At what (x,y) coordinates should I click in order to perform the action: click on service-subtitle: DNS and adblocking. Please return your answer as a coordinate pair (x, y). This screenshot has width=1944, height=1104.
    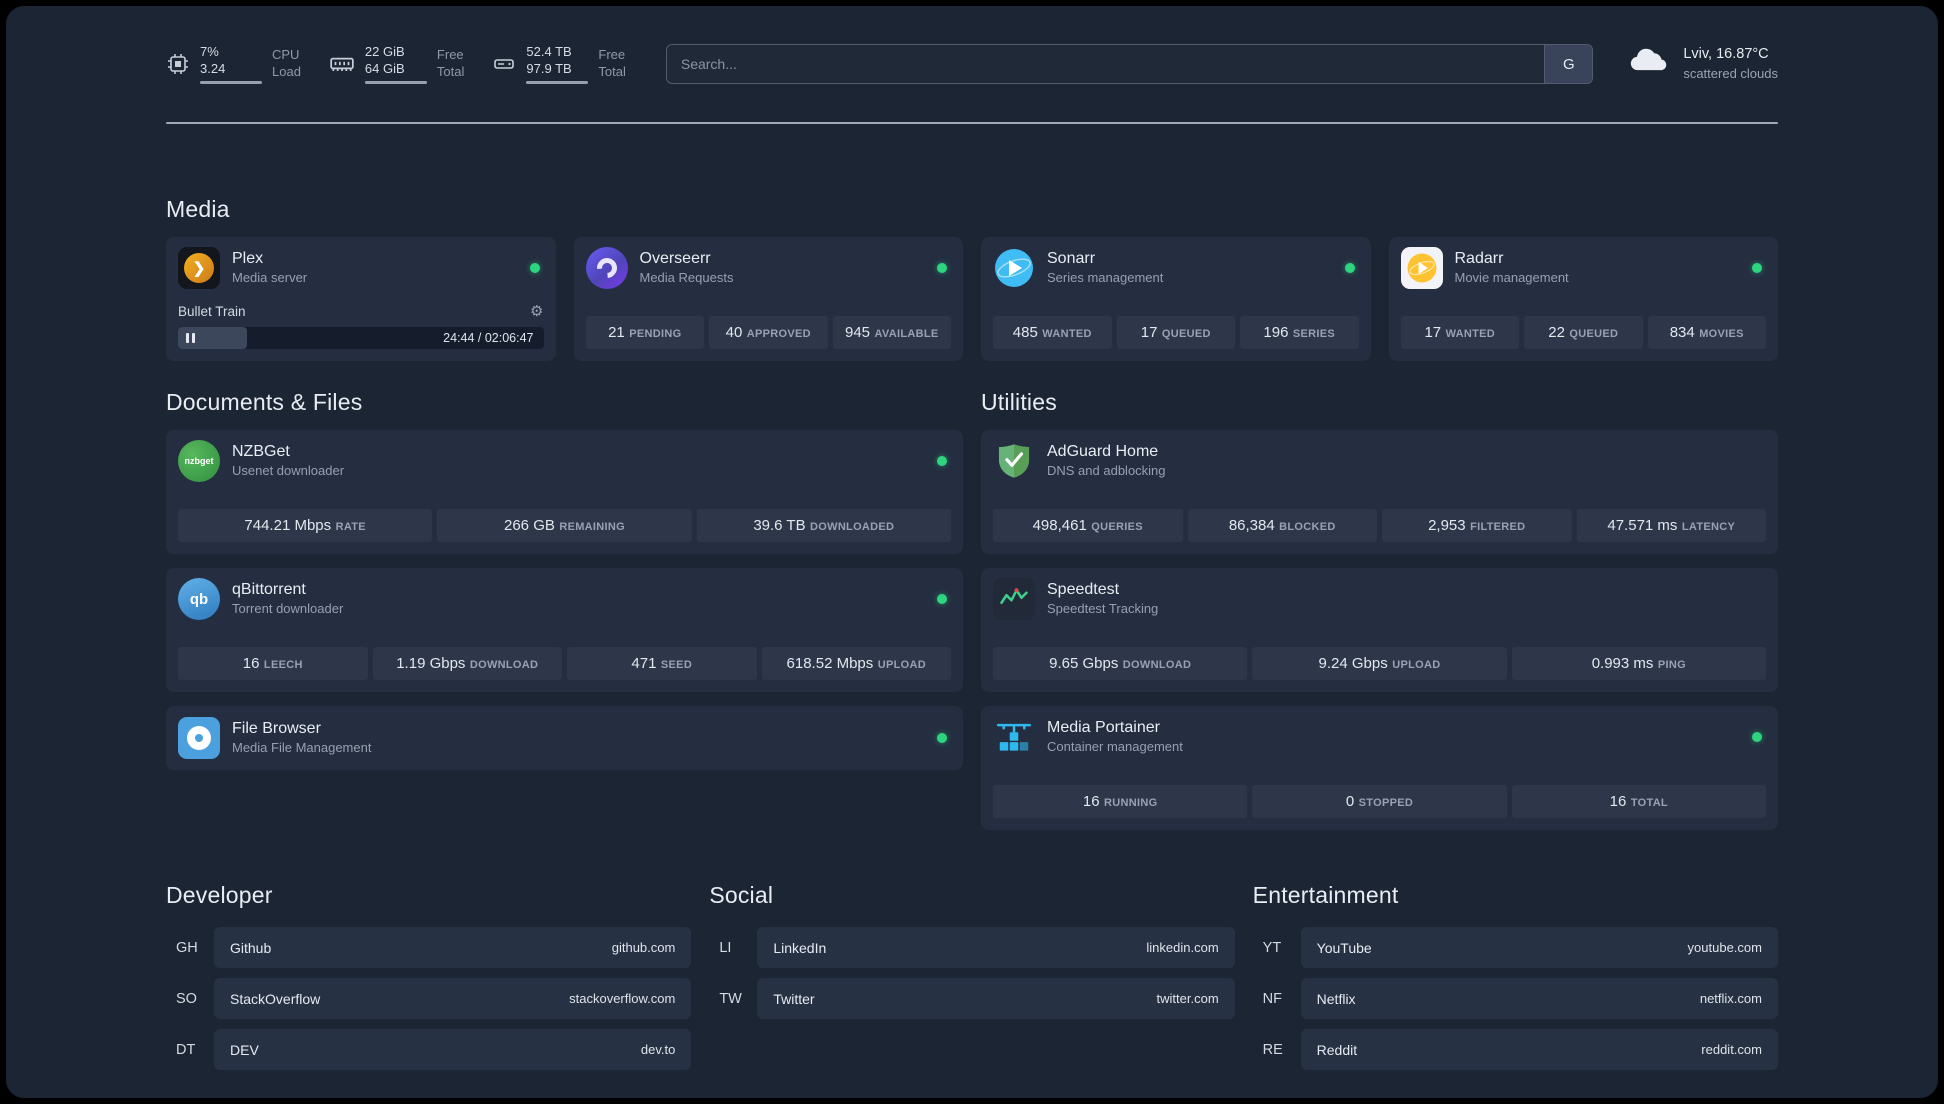
    Looking at the image, I should click on (1106, 470).